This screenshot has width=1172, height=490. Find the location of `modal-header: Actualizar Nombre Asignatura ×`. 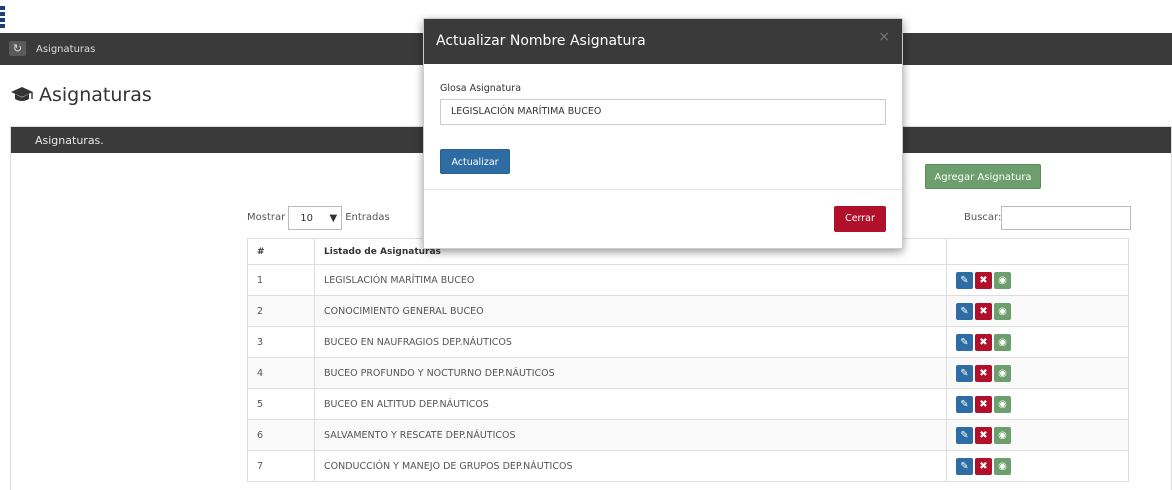

modal-header: Actualizar Nombre Asignatura × is located at coordinates (663, 41).